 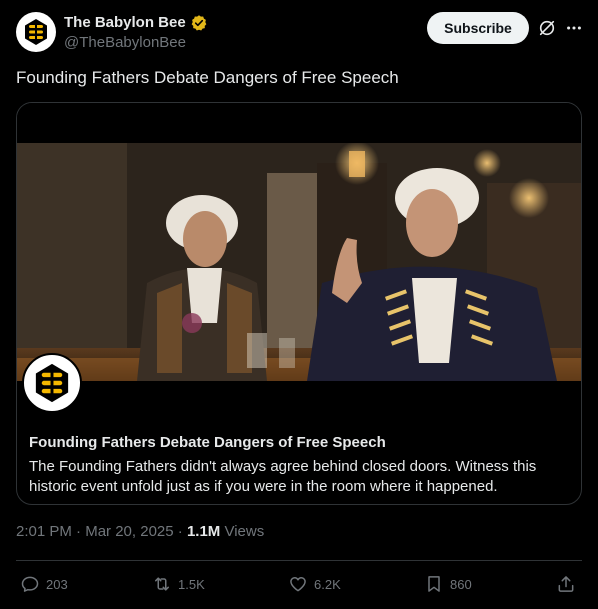 I want to click on bookmark-icon, so click(x=434, y=584).